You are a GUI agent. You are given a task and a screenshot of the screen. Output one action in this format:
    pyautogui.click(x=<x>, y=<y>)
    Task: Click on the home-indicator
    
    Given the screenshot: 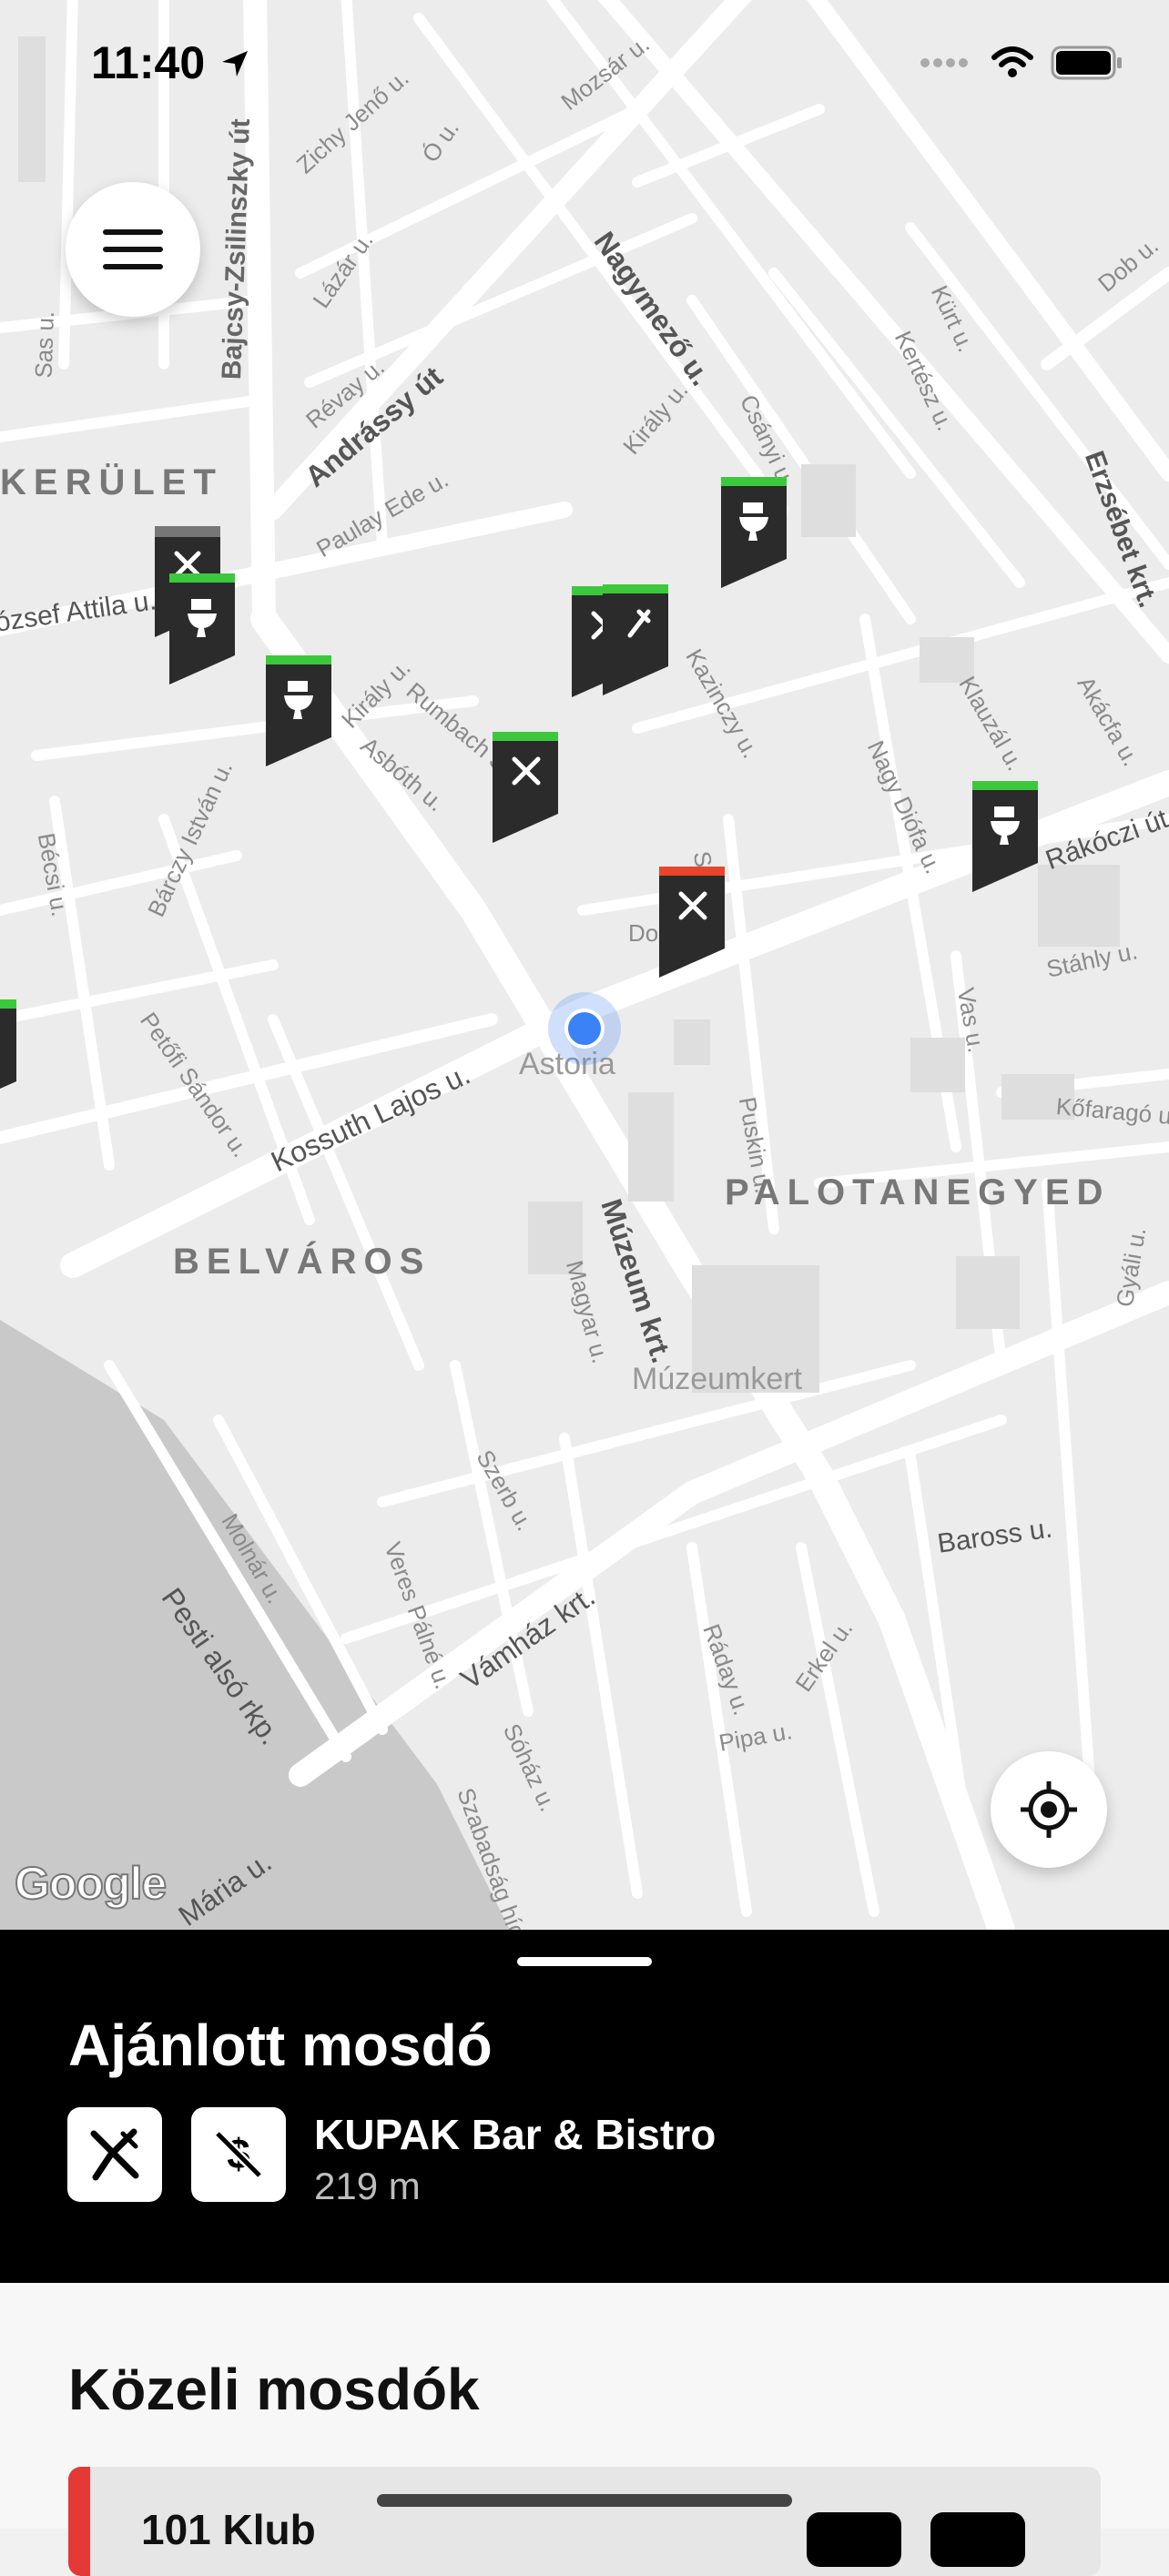 What is the action you would take?
    pyautogui.click(x=584, y=2500)
    